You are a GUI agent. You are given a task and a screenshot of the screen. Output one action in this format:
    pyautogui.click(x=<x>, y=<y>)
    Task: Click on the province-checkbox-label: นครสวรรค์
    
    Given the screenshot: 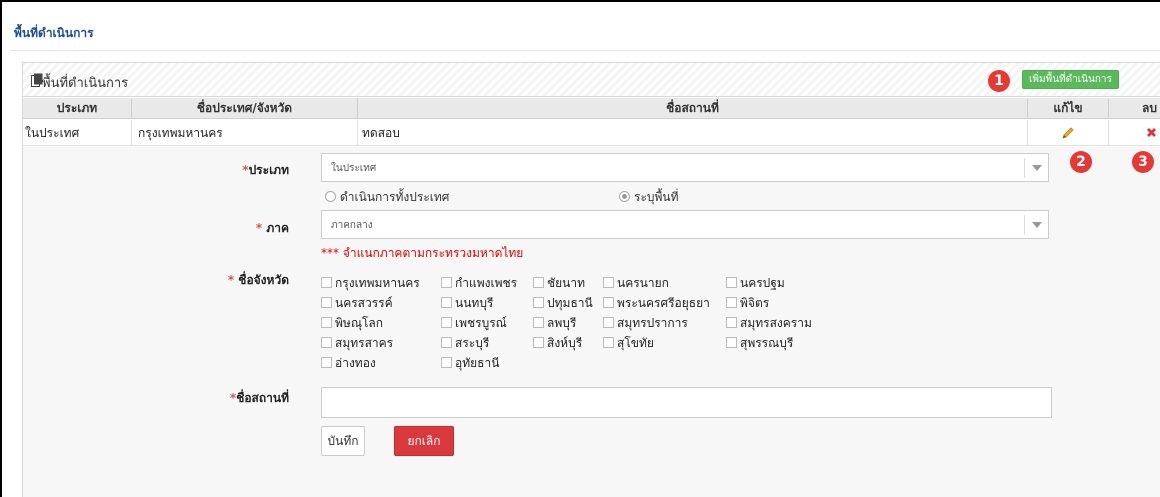 What is the action you would take?
    pyautogui.click(x=364, y=303)
    